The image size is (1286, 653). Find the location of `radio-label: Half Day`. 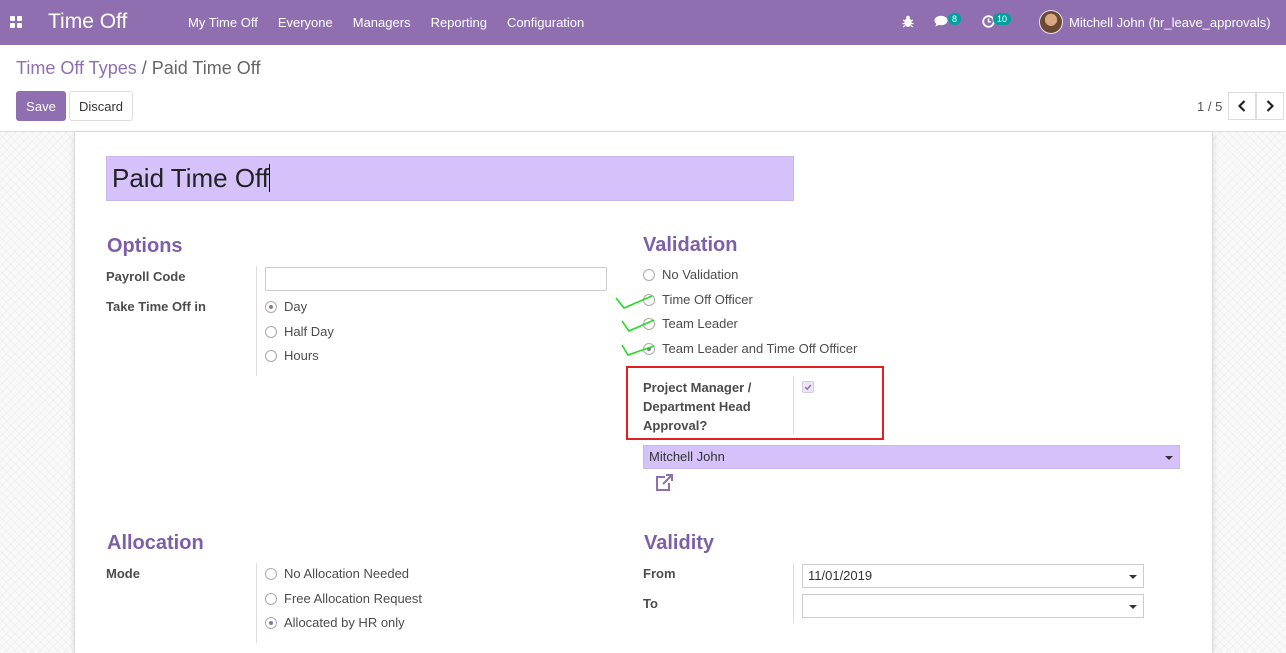

radio-label: Half Day is located at coordinates (309, 331).